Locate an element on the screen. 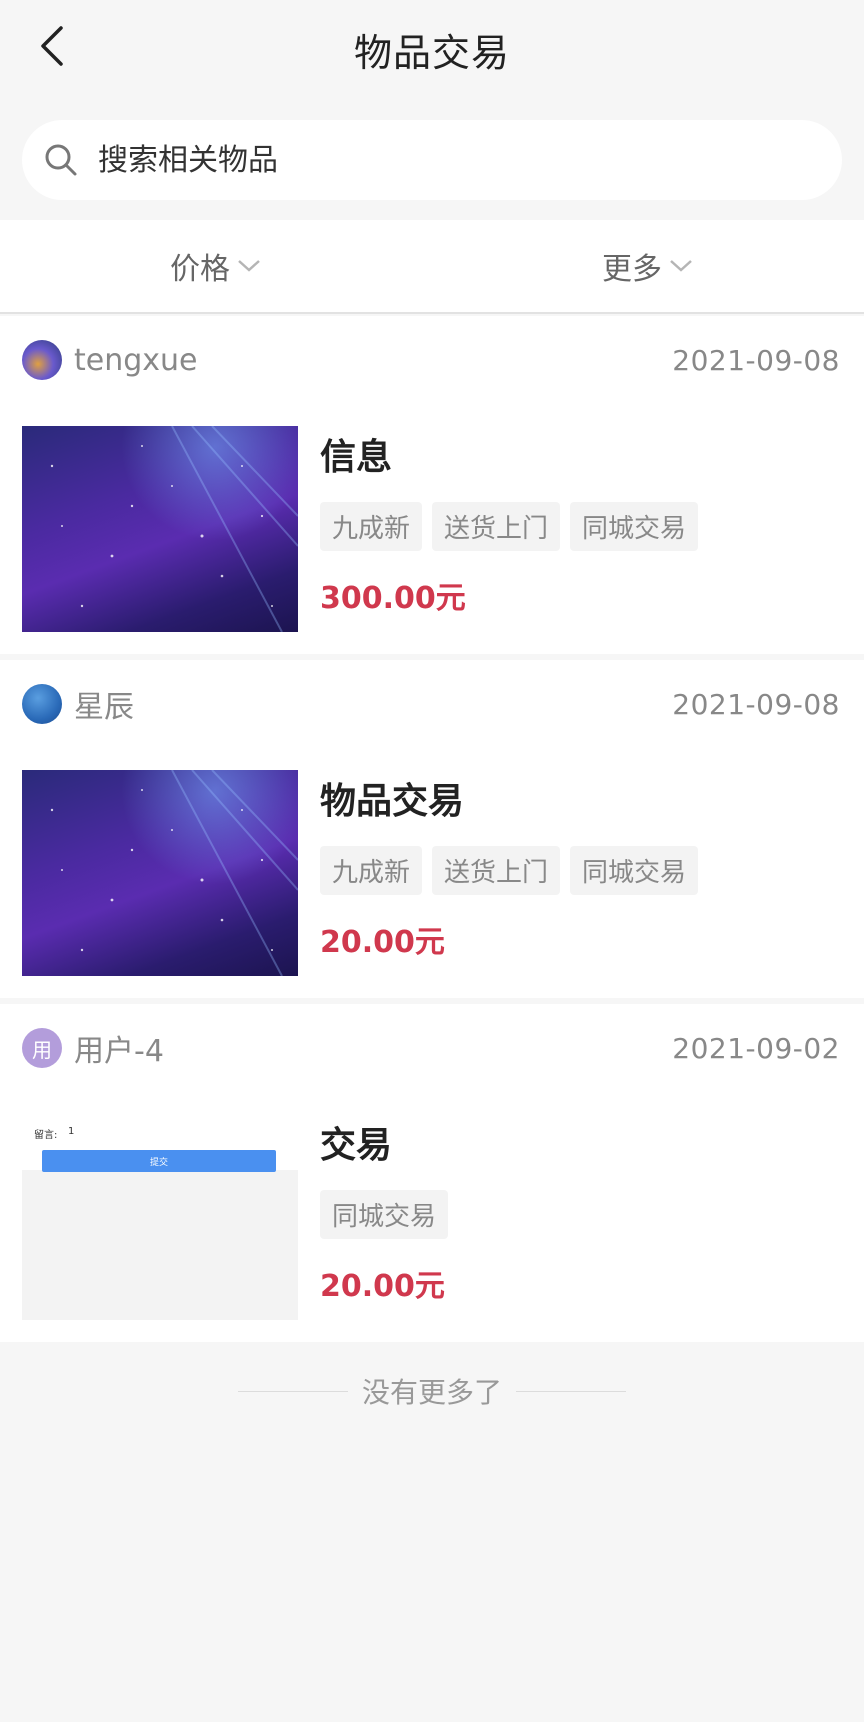 This screenshot has height=1722, width=864. screenshot-value: 1 is located at coordinates (71, 1131).